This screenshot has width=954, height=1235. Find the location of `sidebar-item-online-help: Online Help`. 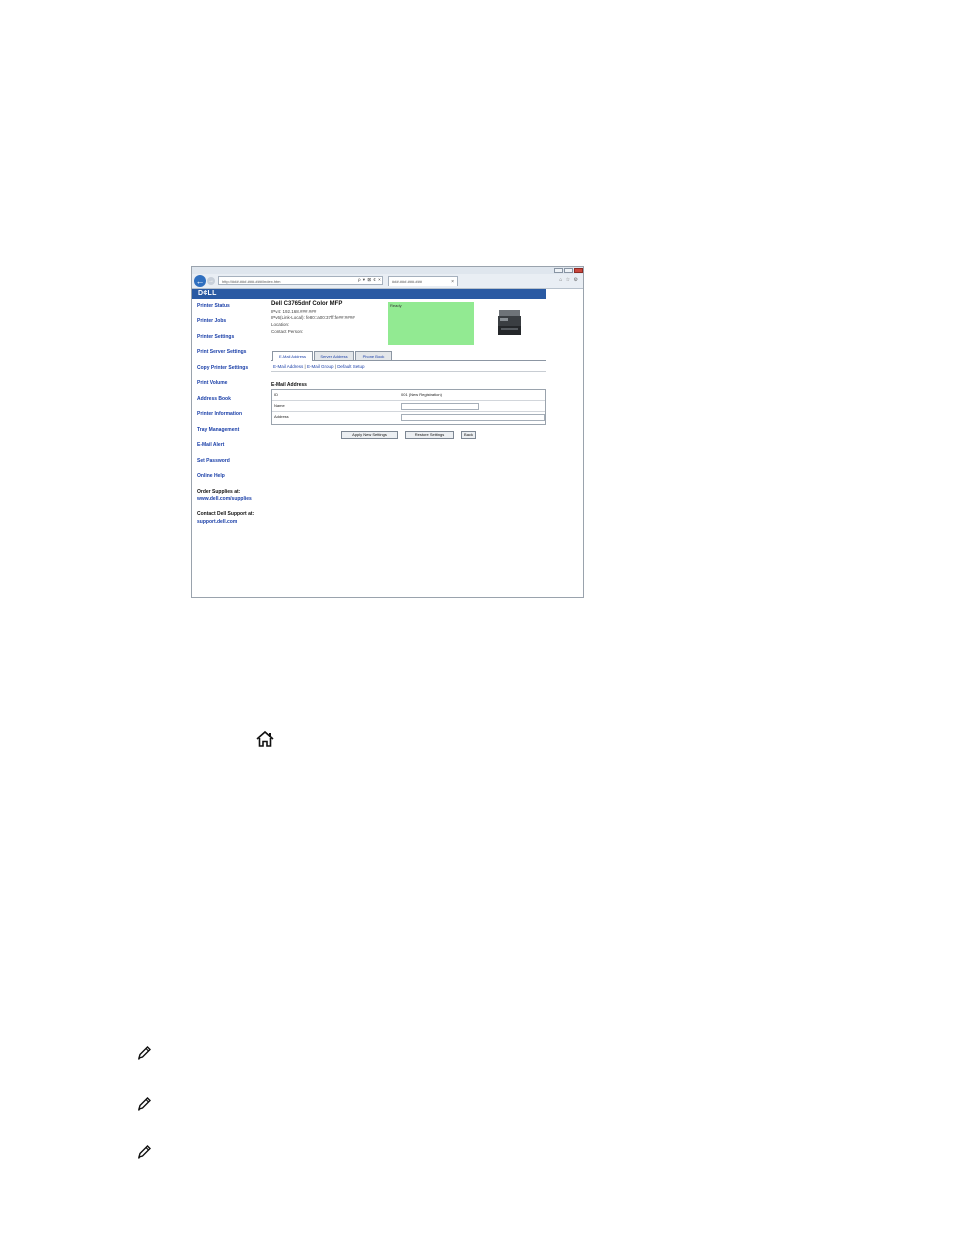

sidebar-item-online-help: Online Help is located at coordinates (211, 476).